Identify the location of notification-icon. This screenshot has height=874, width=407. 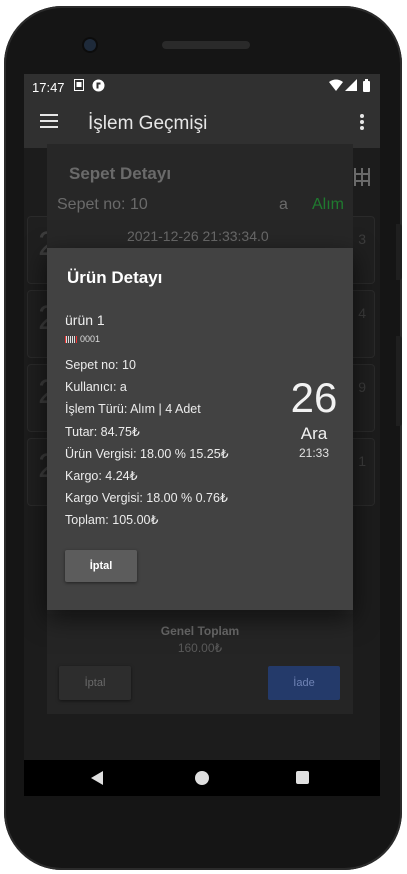
(79, 86).